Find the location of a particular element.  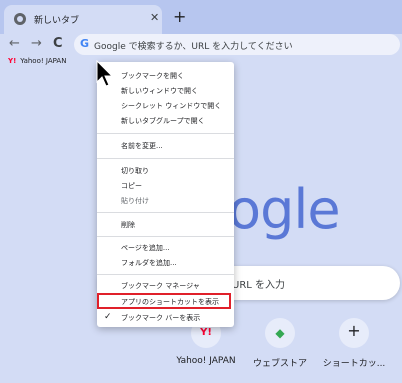

address-bar: G Google で検索するか、URL を入力してください is located at coordinates (237, 44).